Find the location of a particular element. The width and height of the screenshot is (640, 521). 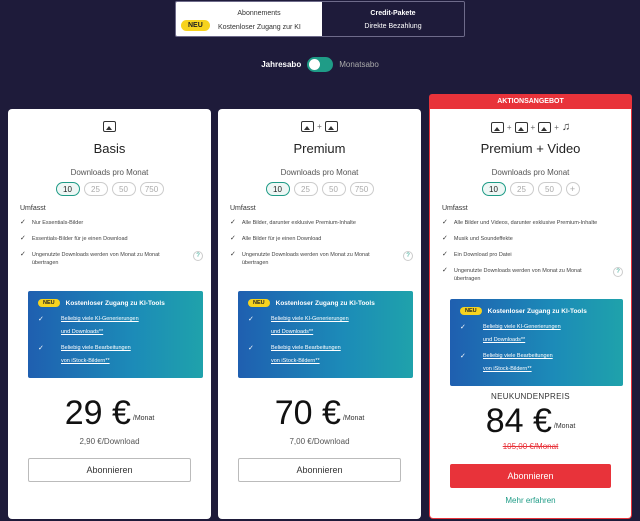

more-quantities-button: + is located at coordinates (572, 189).